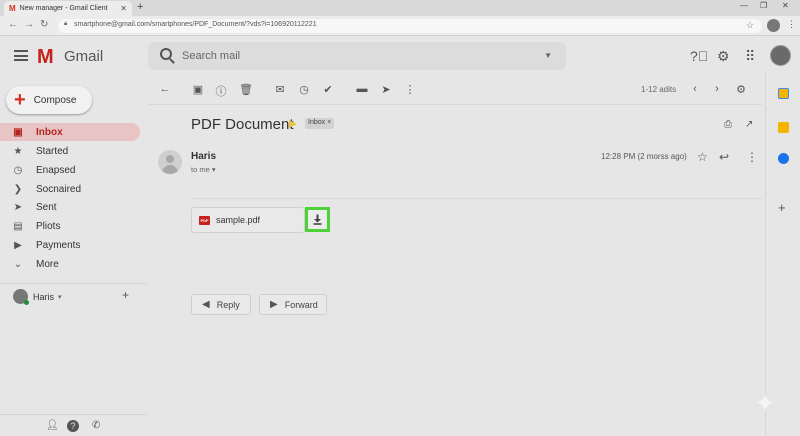 This screenshot has height=436, width=800. Describe the element at coordinates (166, 54) in the screenshot. I see `search-icon` at that location.